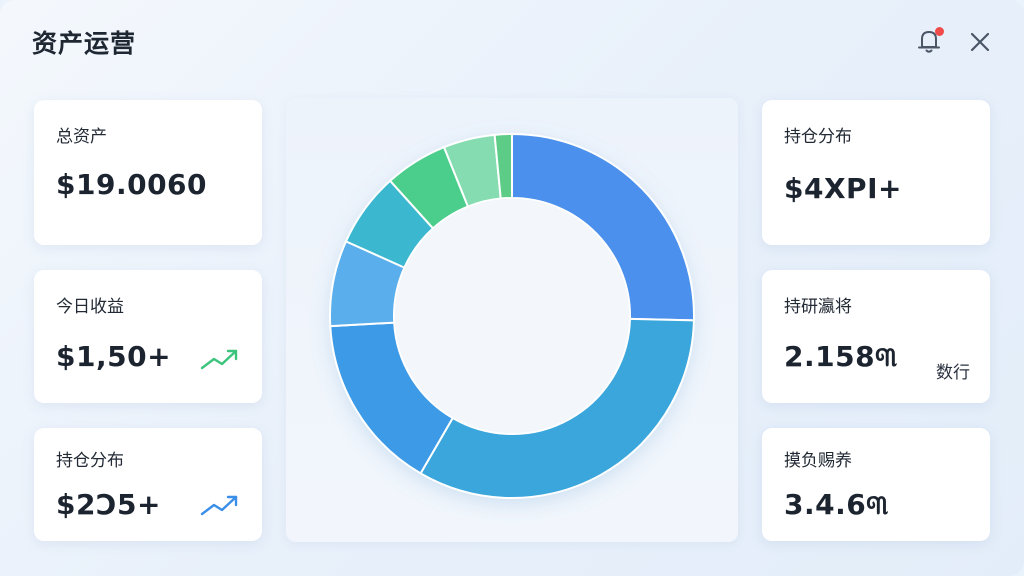 The height and width of the screenshot is (576, 1024). What do you see at coordinates (81, 137) in the screenshot?
I see `card-label: 总资产` at bounding box center [81, 137].